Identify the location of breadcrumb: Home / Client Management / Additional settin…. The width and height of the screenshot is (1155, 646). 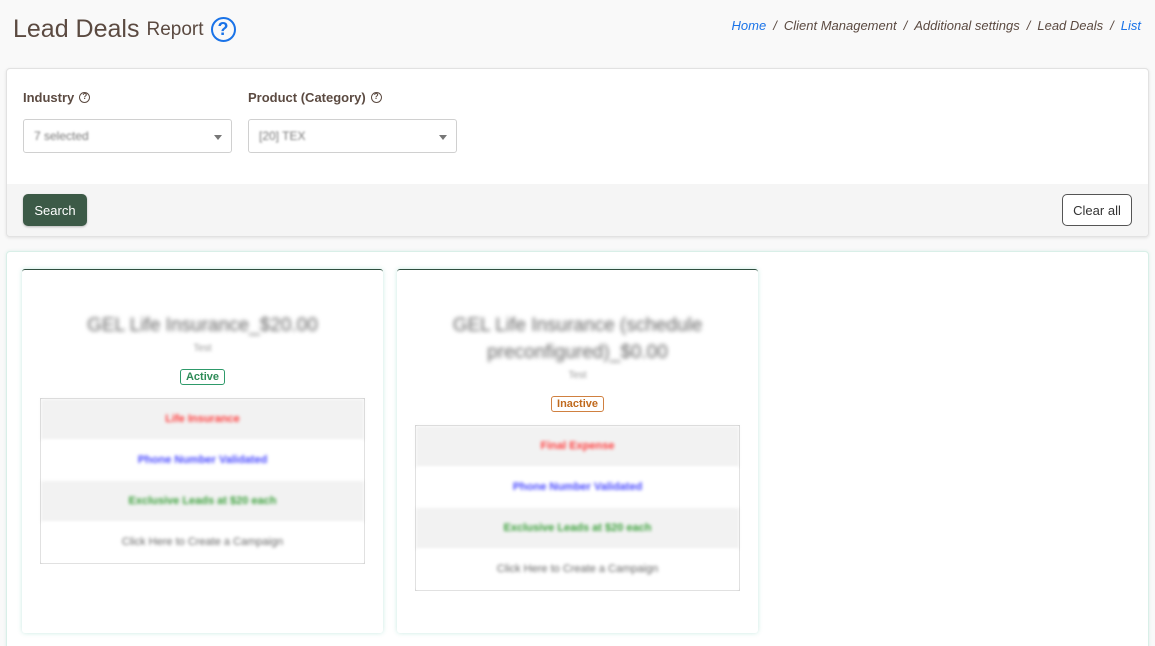
(936, 25).